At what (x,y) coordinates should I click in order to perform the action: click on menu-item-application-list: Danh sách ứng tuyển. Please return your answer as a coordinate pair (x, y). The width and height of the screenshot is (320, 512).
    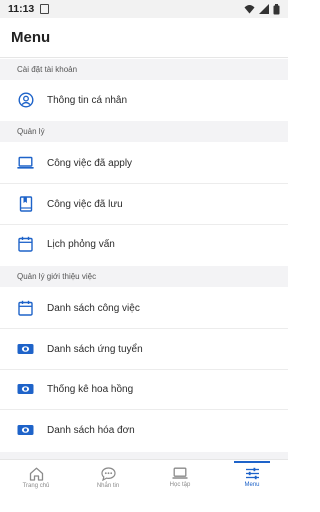
    Looking at the image, I should click on (144, 349).